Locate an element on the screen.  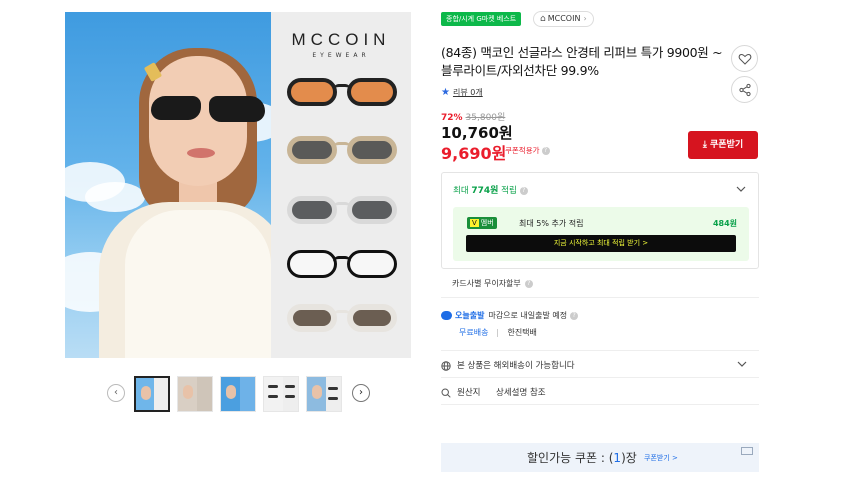
coupon-price: 9,690원 is located at coordinates (474, 153).